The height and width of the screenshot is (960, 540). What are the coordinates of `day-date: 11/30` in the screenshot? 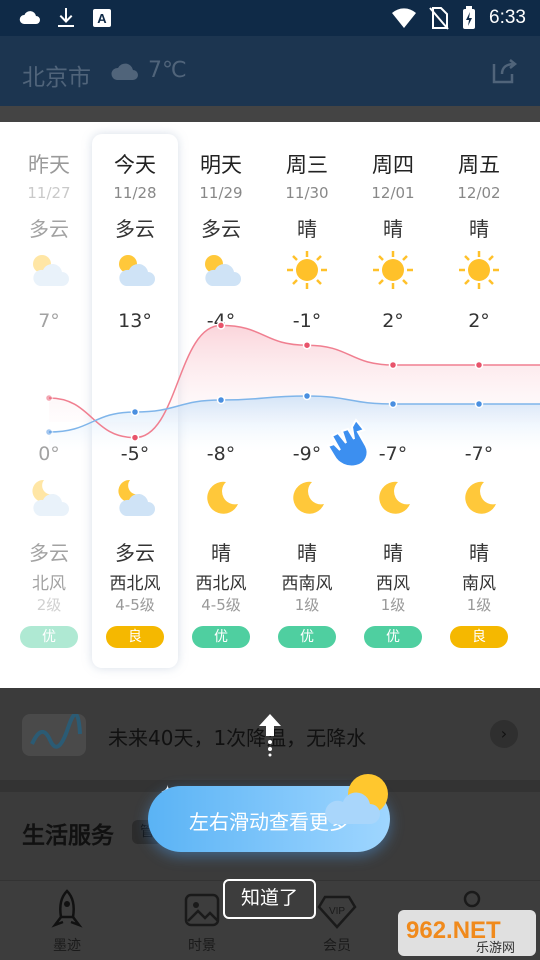 It's located at (307, 193).